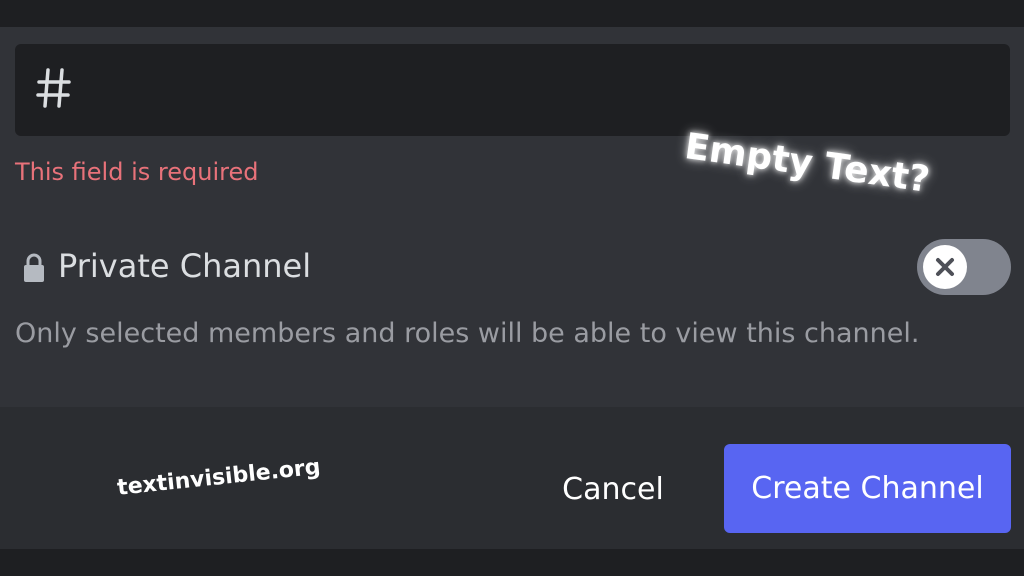 The image size is (1024, 576). Describe the element at coordinates (34, 267) in the screenshot. I see `lock-icon` at that location.